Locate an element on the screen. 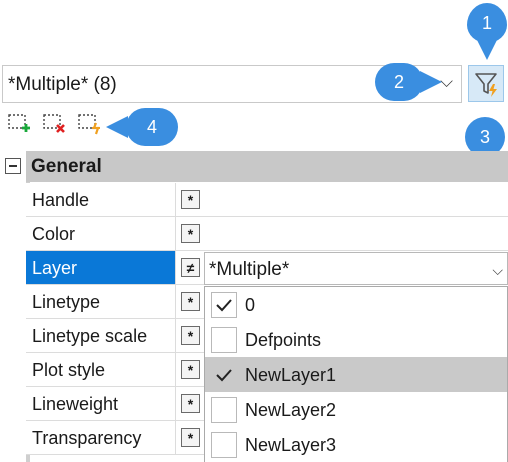 The height and width of the screenshot is (462, 508). property-name: Linetype scale is located at coordinates (90, 336).